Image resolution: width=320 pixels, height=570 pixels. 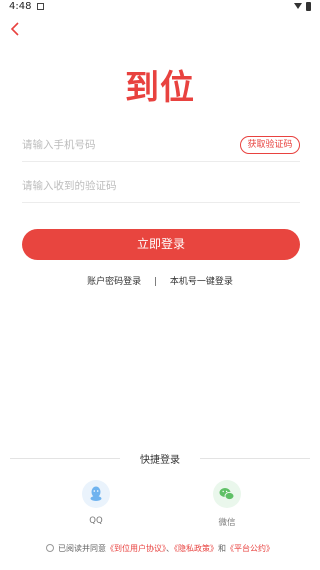 What do you see at coordinates (270, 145) in the screenshot?
I see `get-code-button: 获取验证码` at bounding box center [270, 145].